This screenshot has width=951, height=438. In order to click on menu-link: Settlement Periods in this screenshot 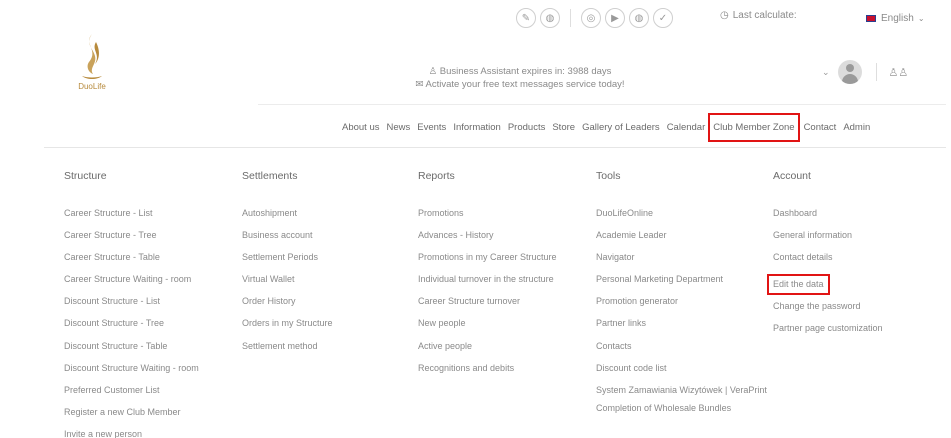, I will do `click(287, 257)`.